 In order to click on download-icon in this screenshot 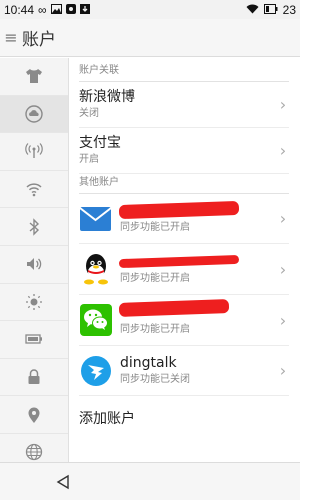, I will do `click(84, 10)`.